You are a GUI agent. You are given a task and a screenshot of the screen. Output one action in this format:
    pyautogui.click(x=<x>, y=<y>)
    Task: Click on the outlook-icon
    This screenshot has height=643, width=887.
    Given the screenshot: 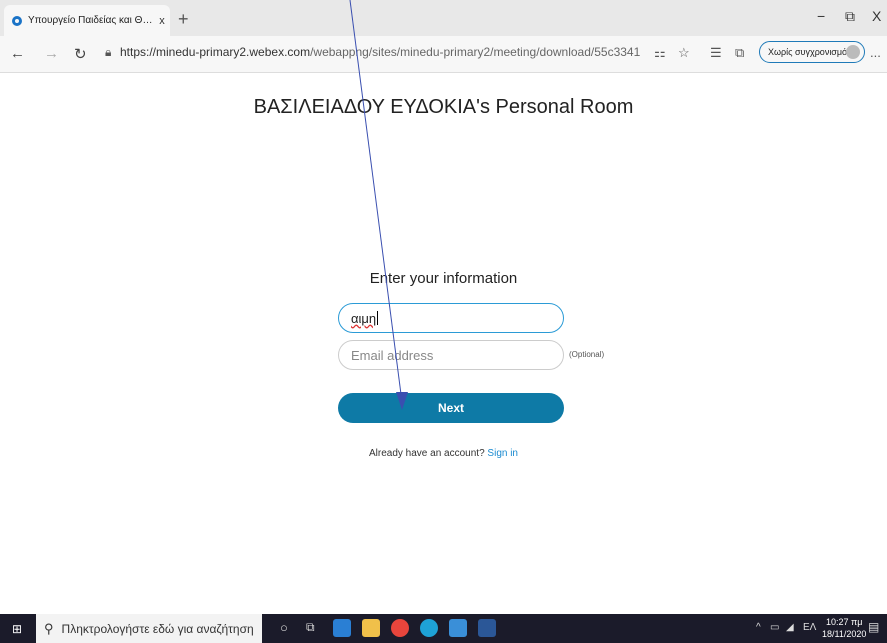 What is the action you would take?
    pyautogui.click(x=342, y=628)
    